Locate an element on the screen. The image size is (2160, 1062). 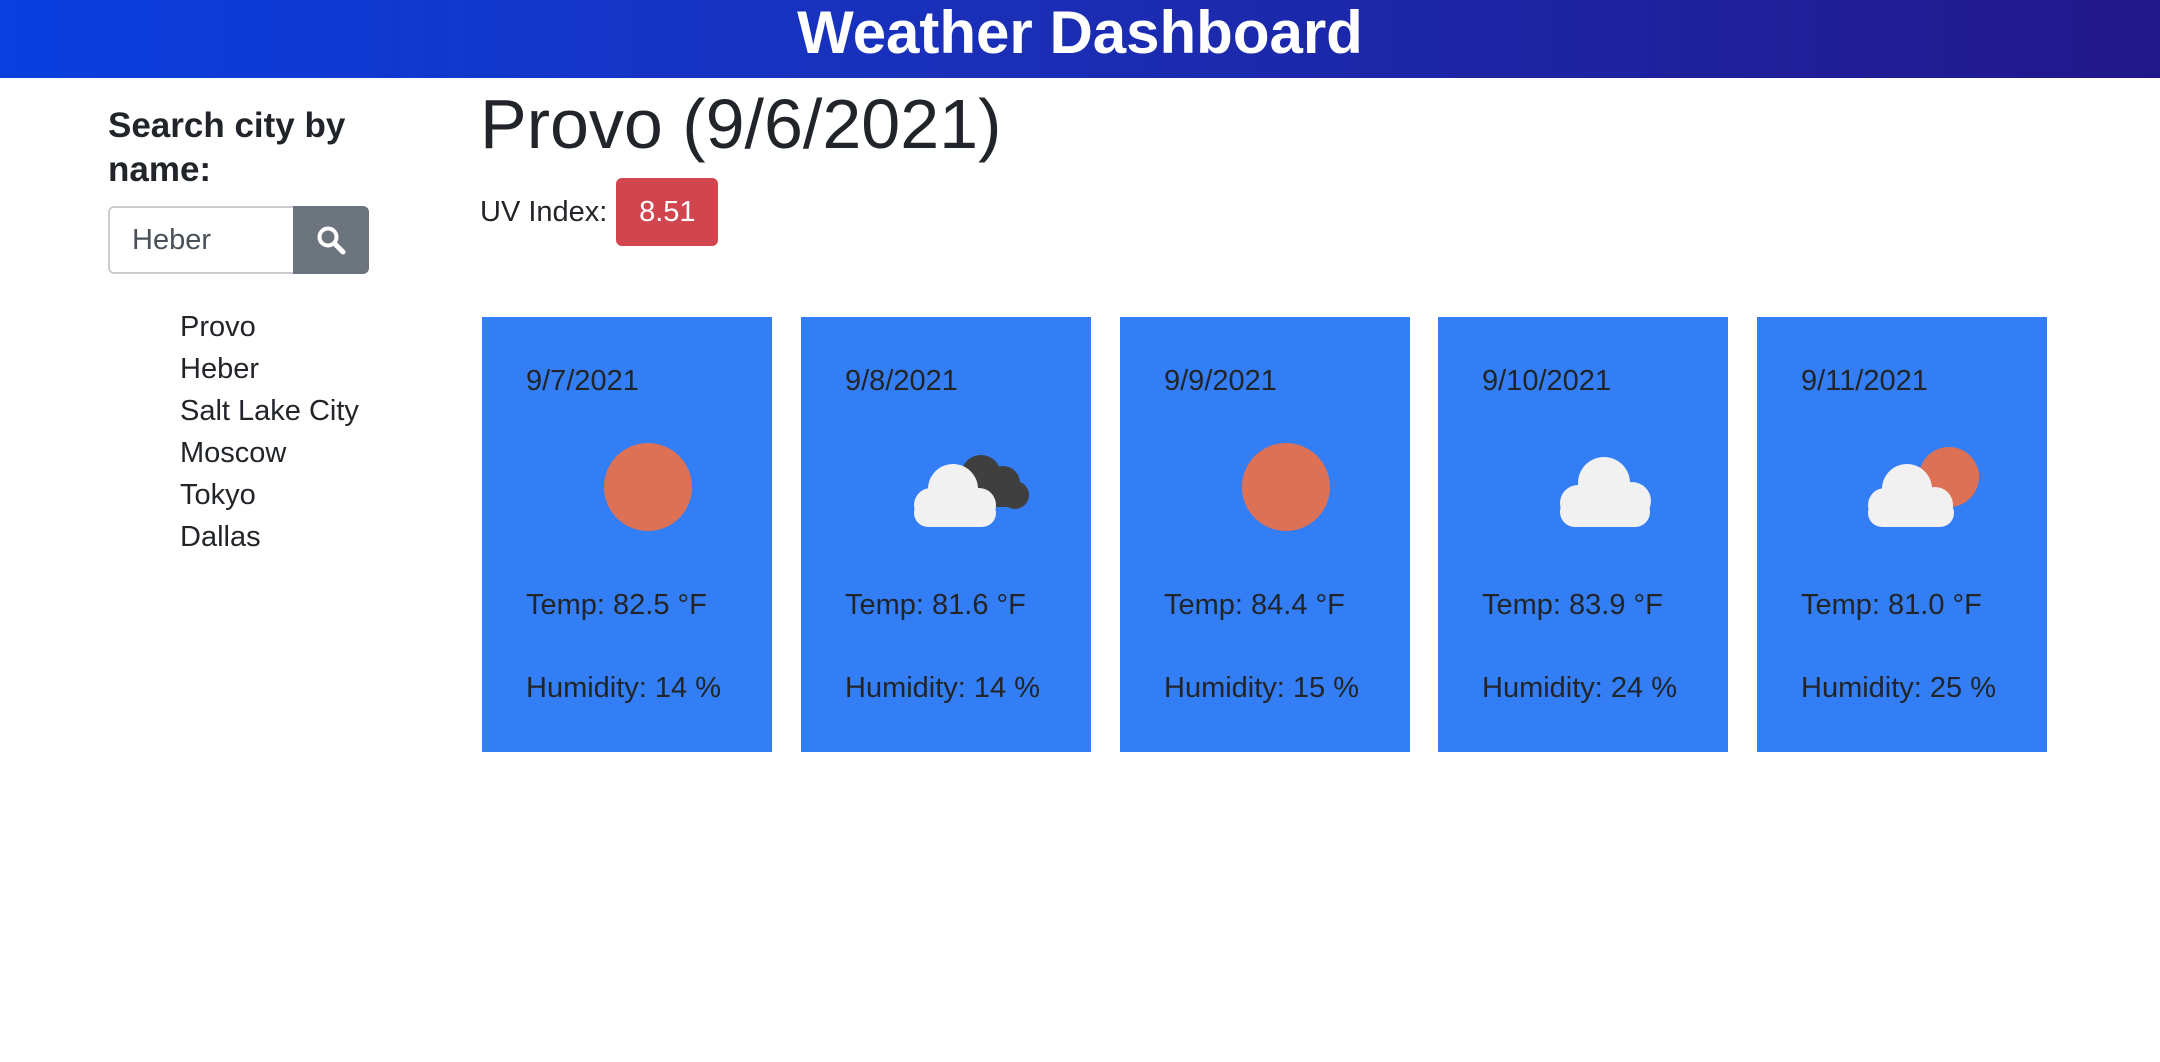
forecast-date: 9/10/2021 is located at coordinates (1547, 381).